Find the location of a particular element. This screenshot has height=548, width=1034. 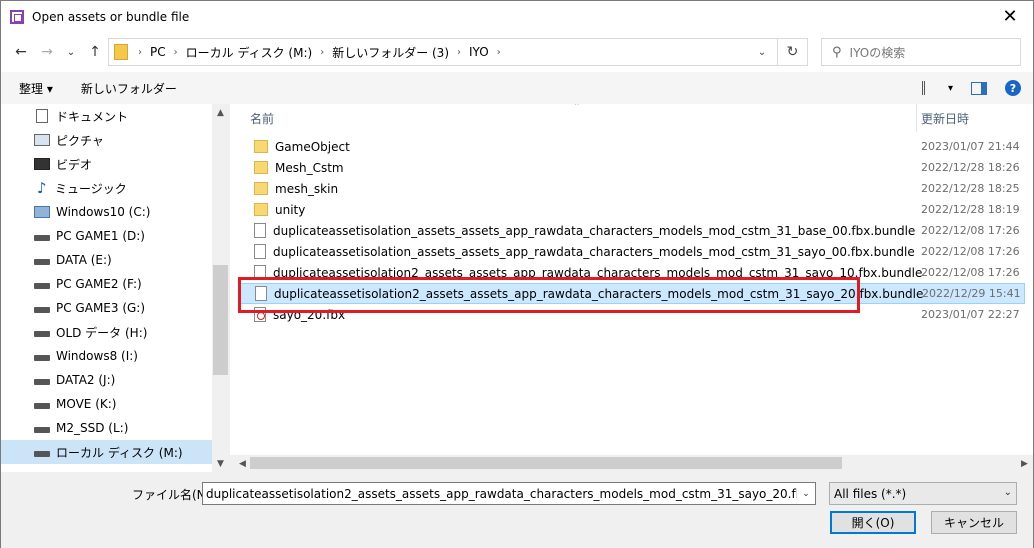

sidebar-item-label: PC GAME3 (G:) is located at coordinates (101, 308).